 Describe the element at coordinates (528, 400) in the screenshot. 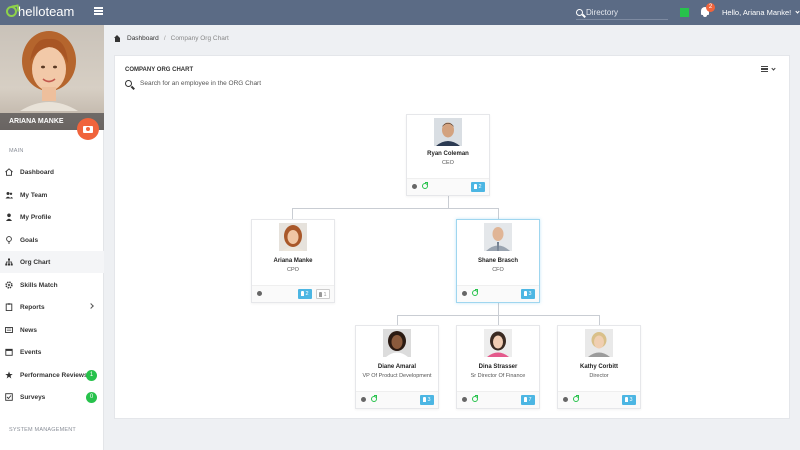

I see `direct-reports-badge: 7` at that location.